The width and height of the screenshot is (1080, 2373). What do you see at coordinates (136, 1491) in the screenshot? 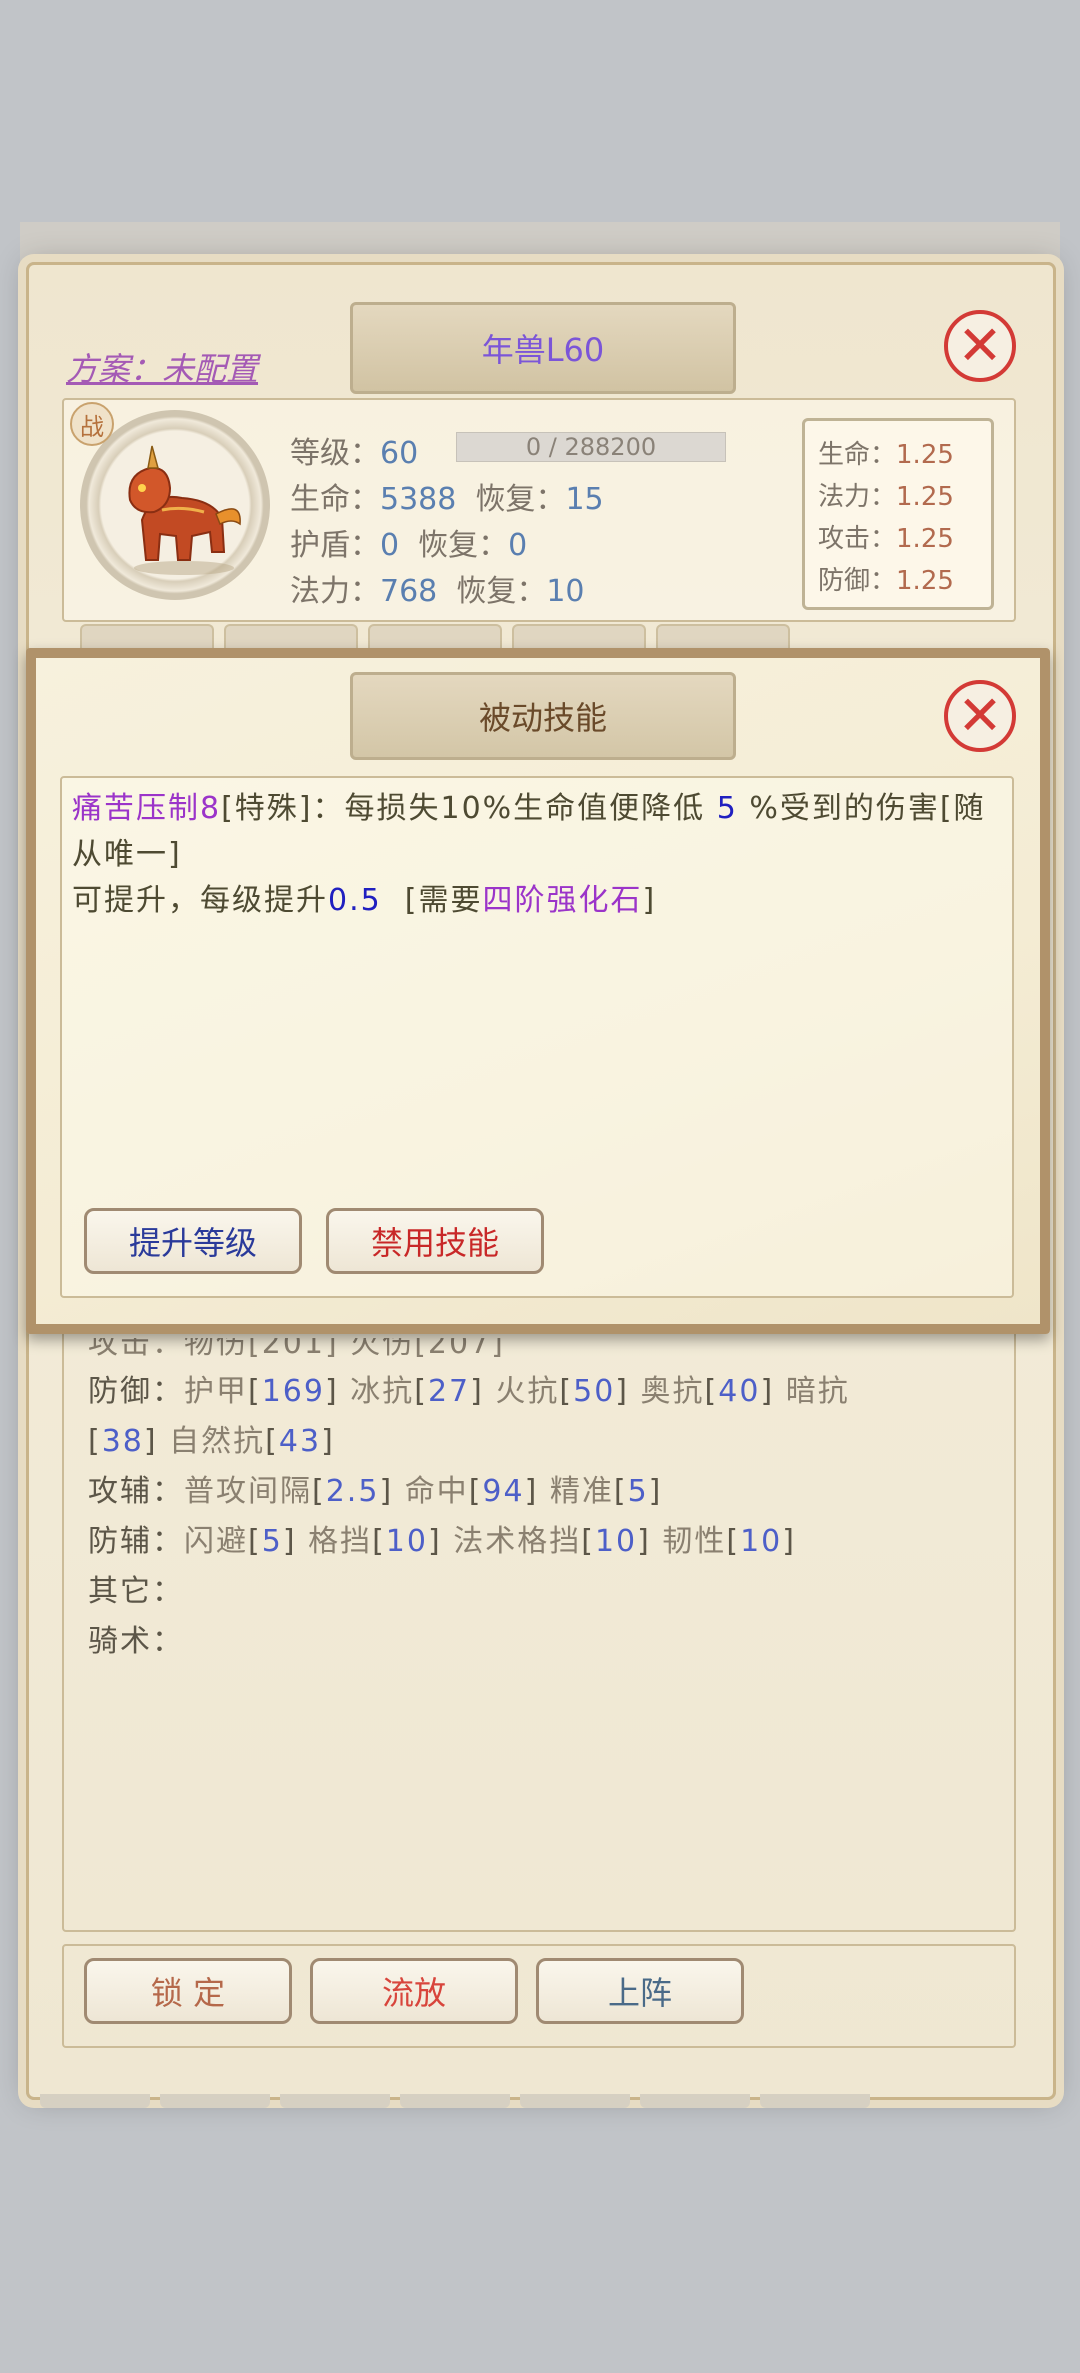
I see `offense-aux-label: 攻辅：` at bounding box center [136, 1491].